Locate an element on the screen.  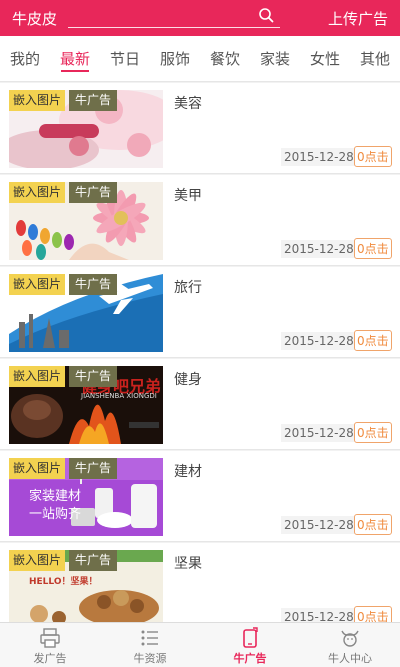
nav-resources: 牛资源 is located at coordinates (150, 645).